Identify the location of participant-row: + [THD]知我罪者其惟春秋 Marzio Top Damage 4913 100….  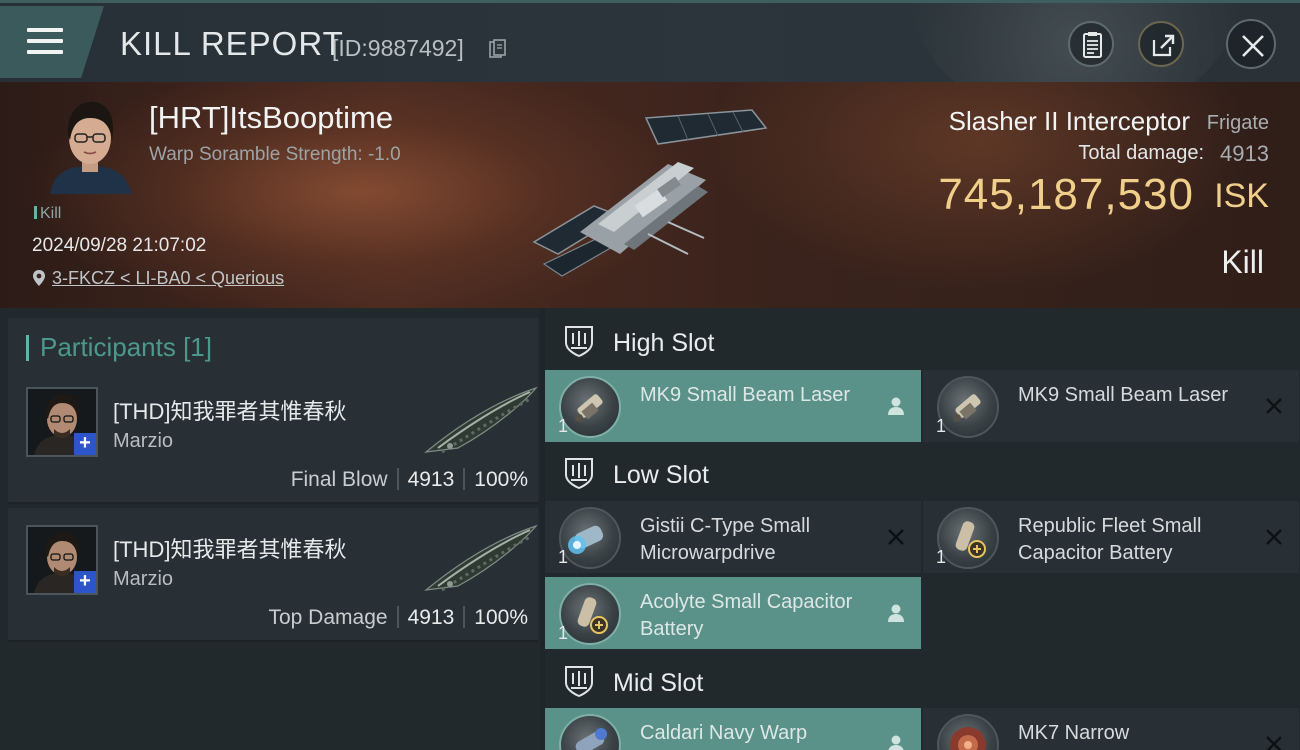
(273, 575).